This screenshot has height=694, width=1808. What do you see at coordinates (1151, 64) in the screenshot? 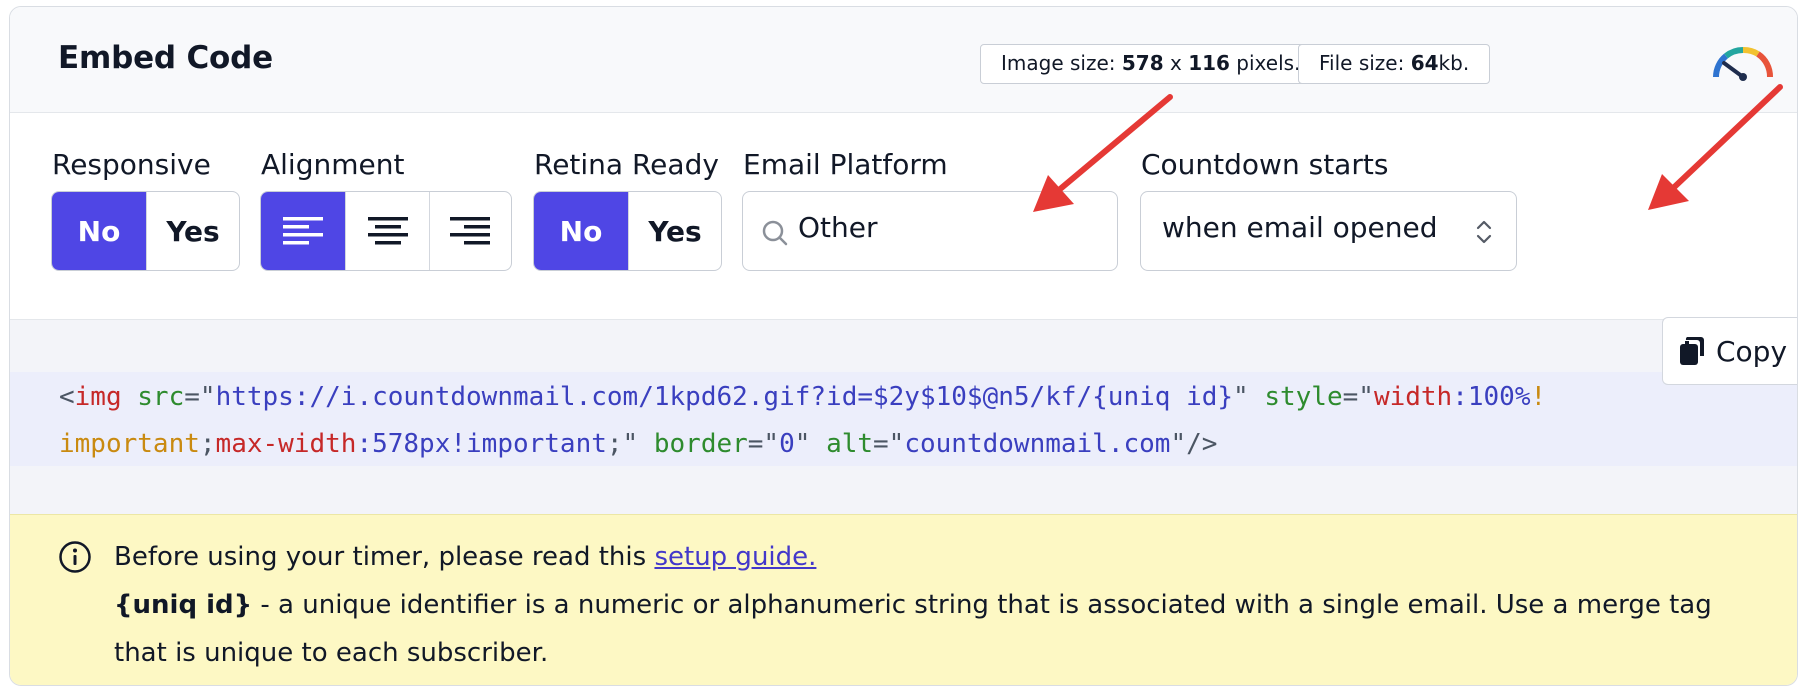
I see `image-size-info: Image size: 578 x 116 pixels.` at bounding box center [1151, 64].